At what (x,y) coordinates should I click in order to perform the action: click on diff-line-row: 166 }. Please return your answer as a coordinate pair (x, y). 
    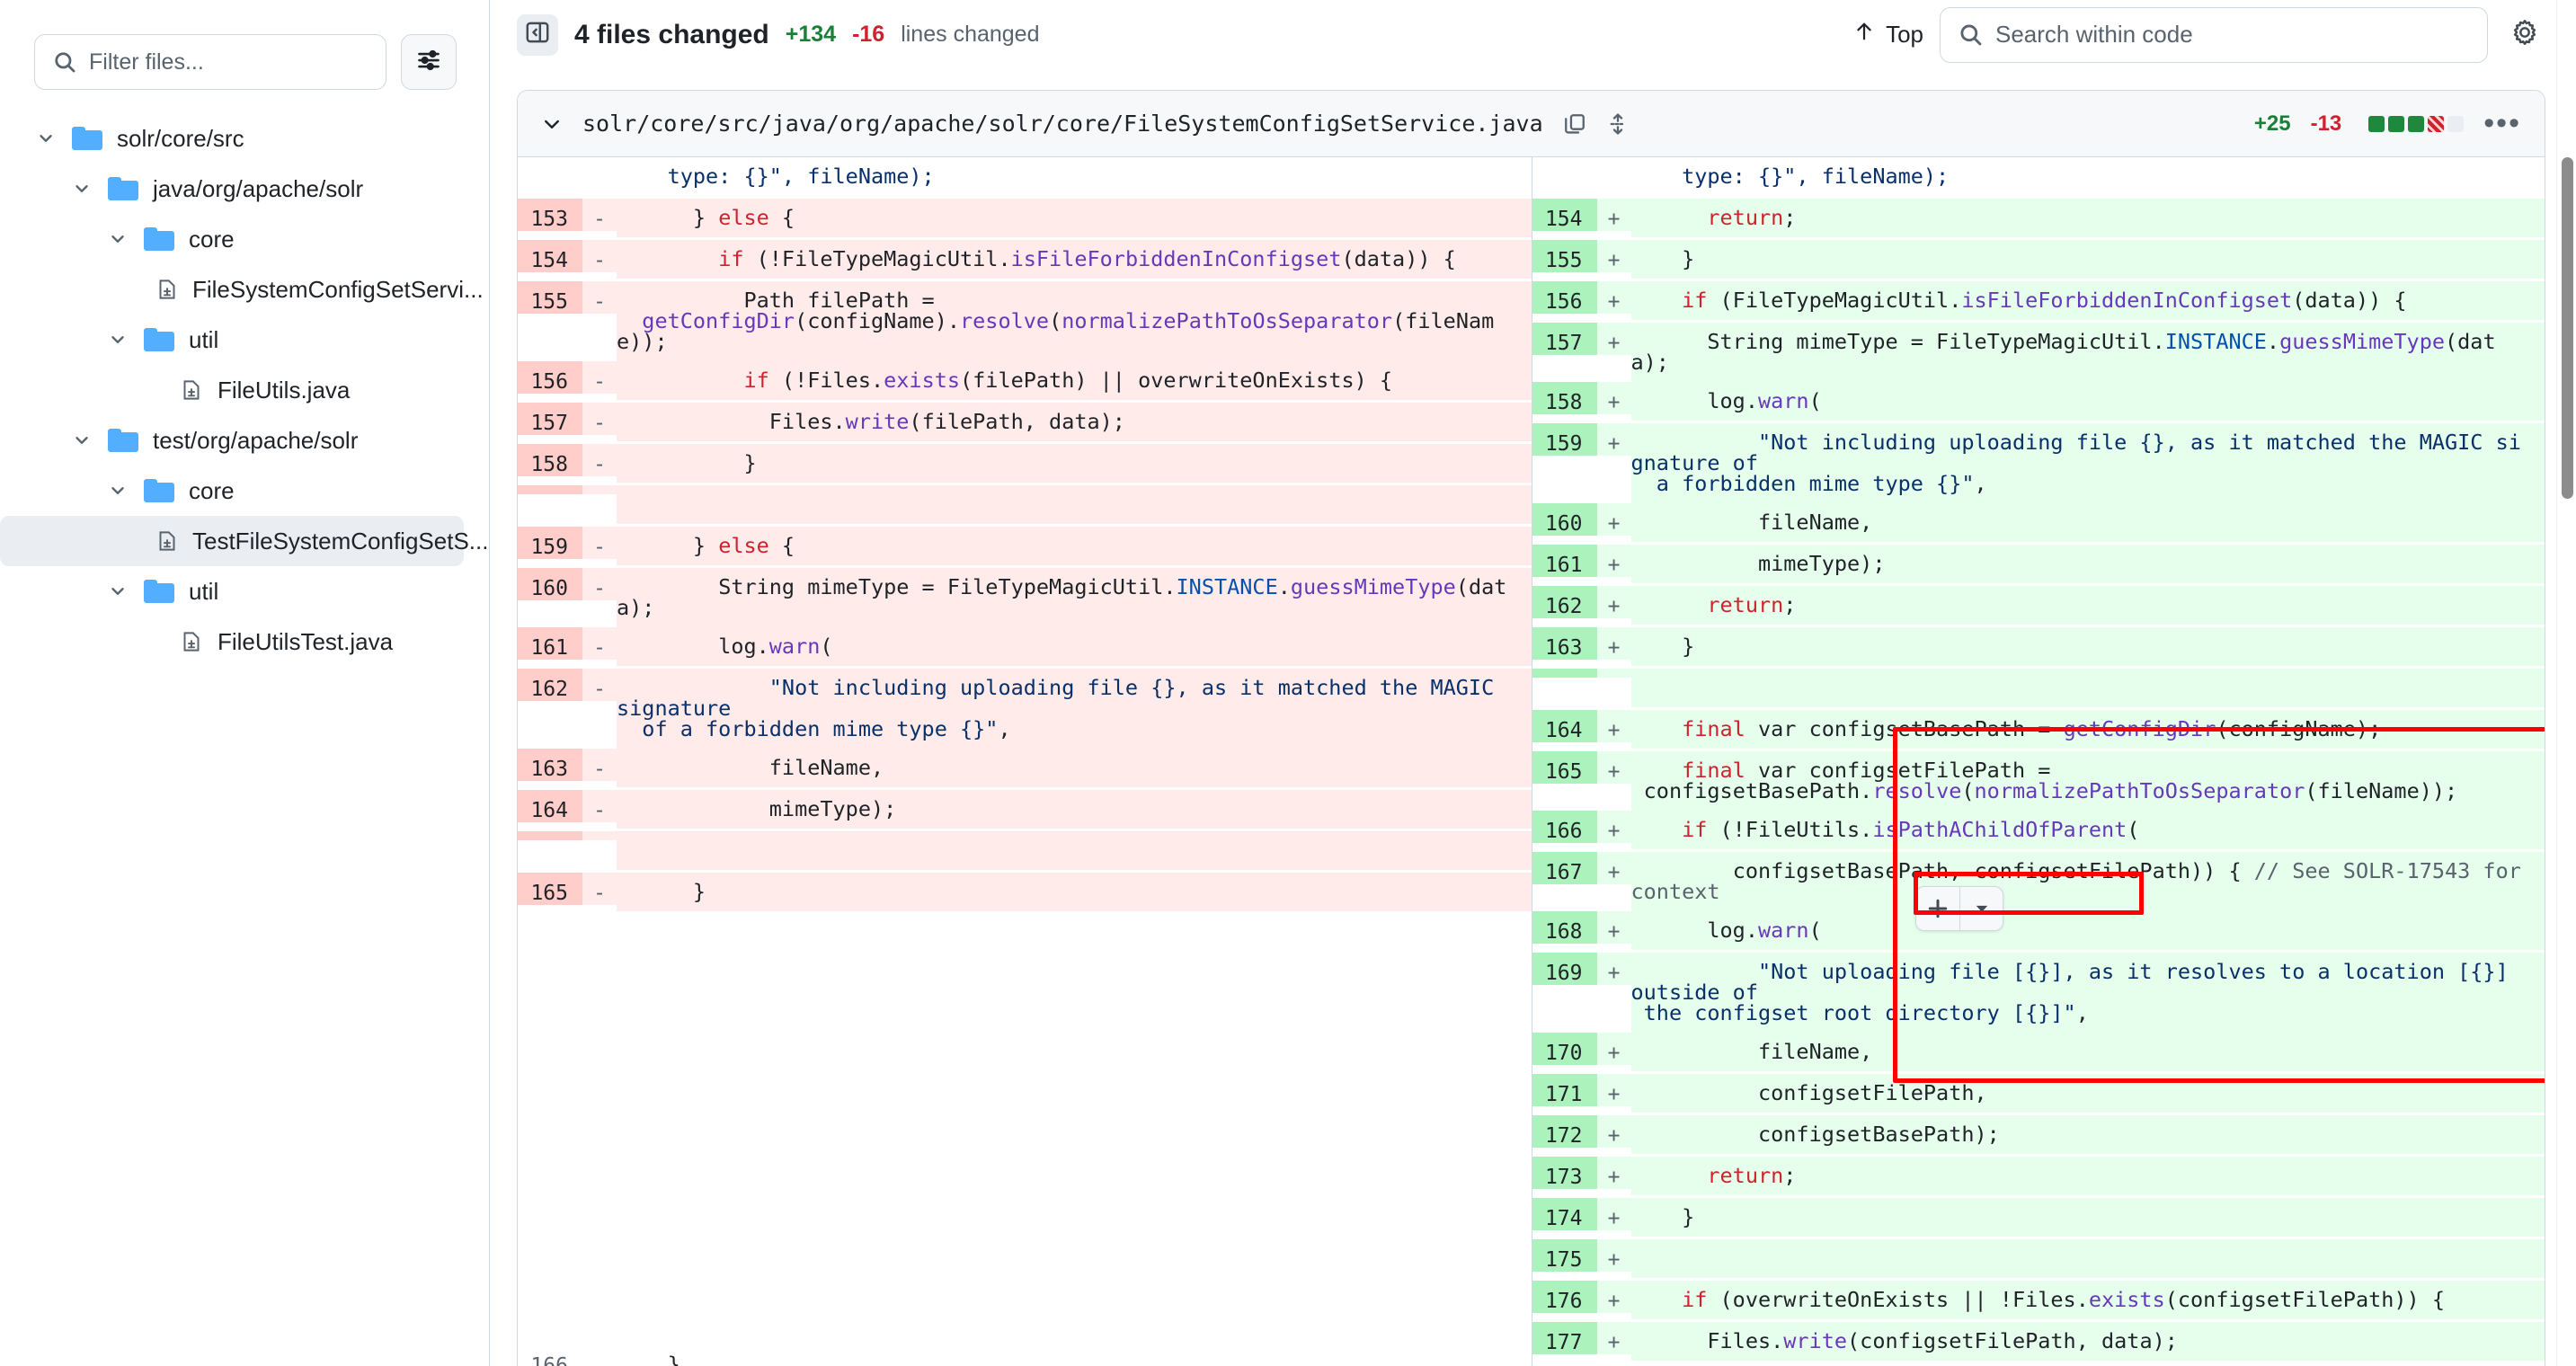
    Looking at the image, I should click on (1025, 1355).